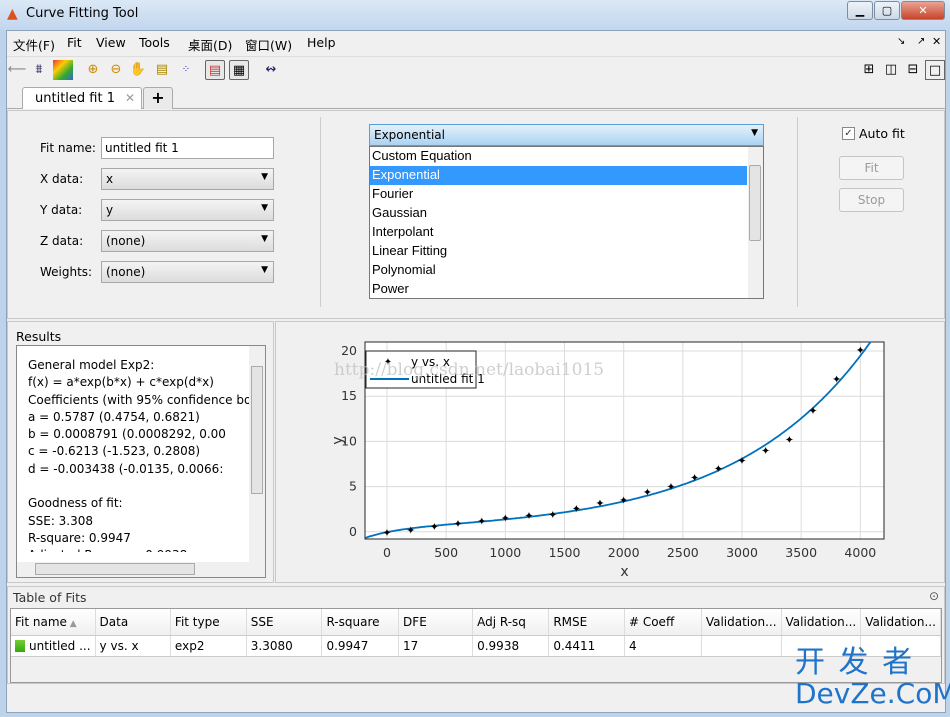  I want to click on pan-icon: ✋, so click(138, 70).